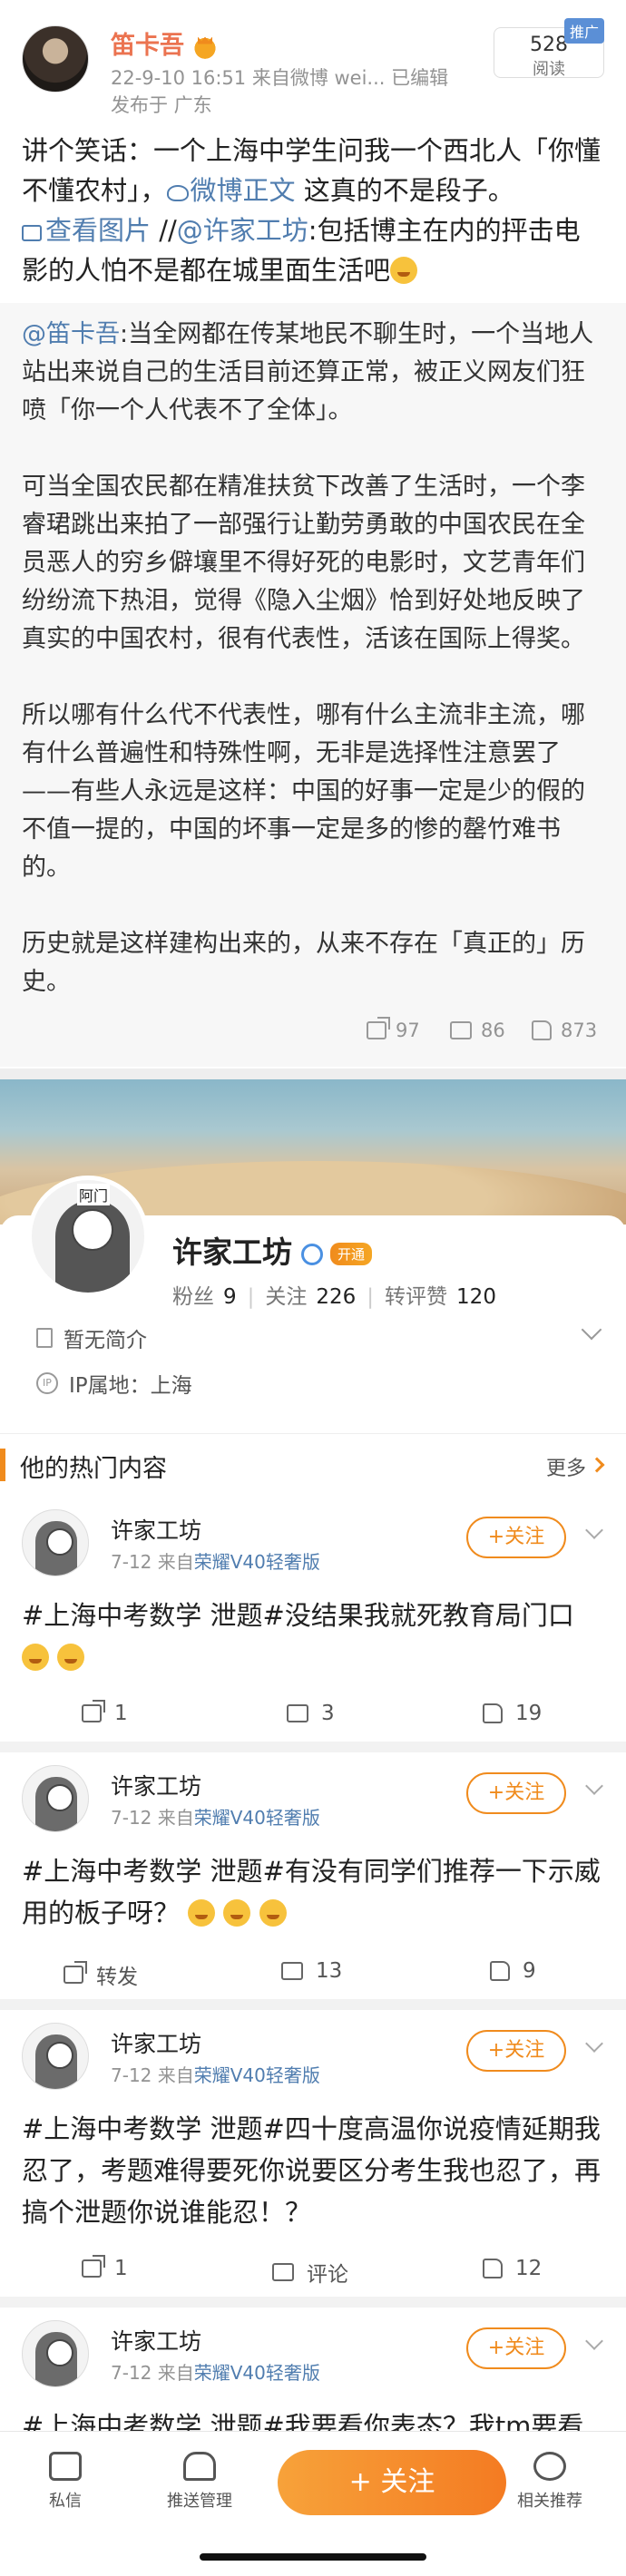 This screenshot has height=2576, width=626. What do you see at coordinates (477, 1030) in the screenshot?
I see `repost-comment-button: 86` at bounding box center [477, 1030].